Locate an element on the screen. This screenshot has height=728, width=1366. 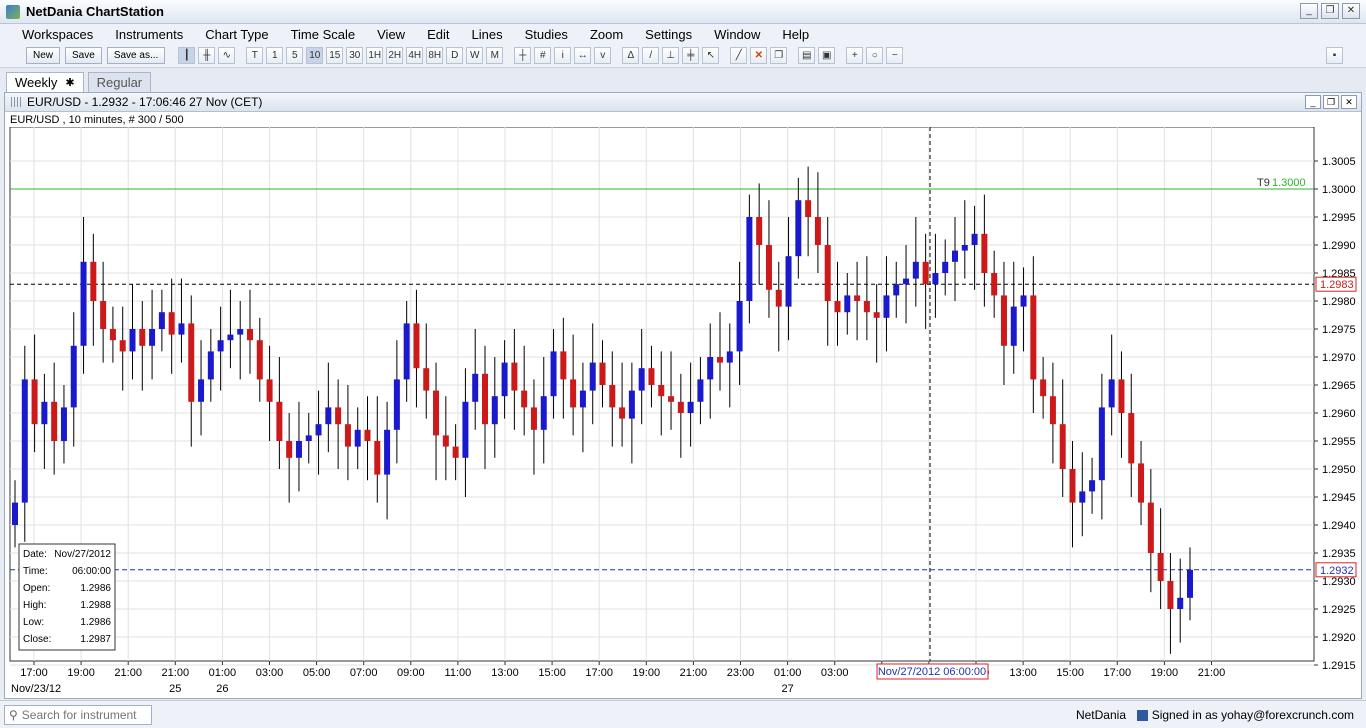
menu-workspaces: Workspaces is located at coordinates (57, 34).